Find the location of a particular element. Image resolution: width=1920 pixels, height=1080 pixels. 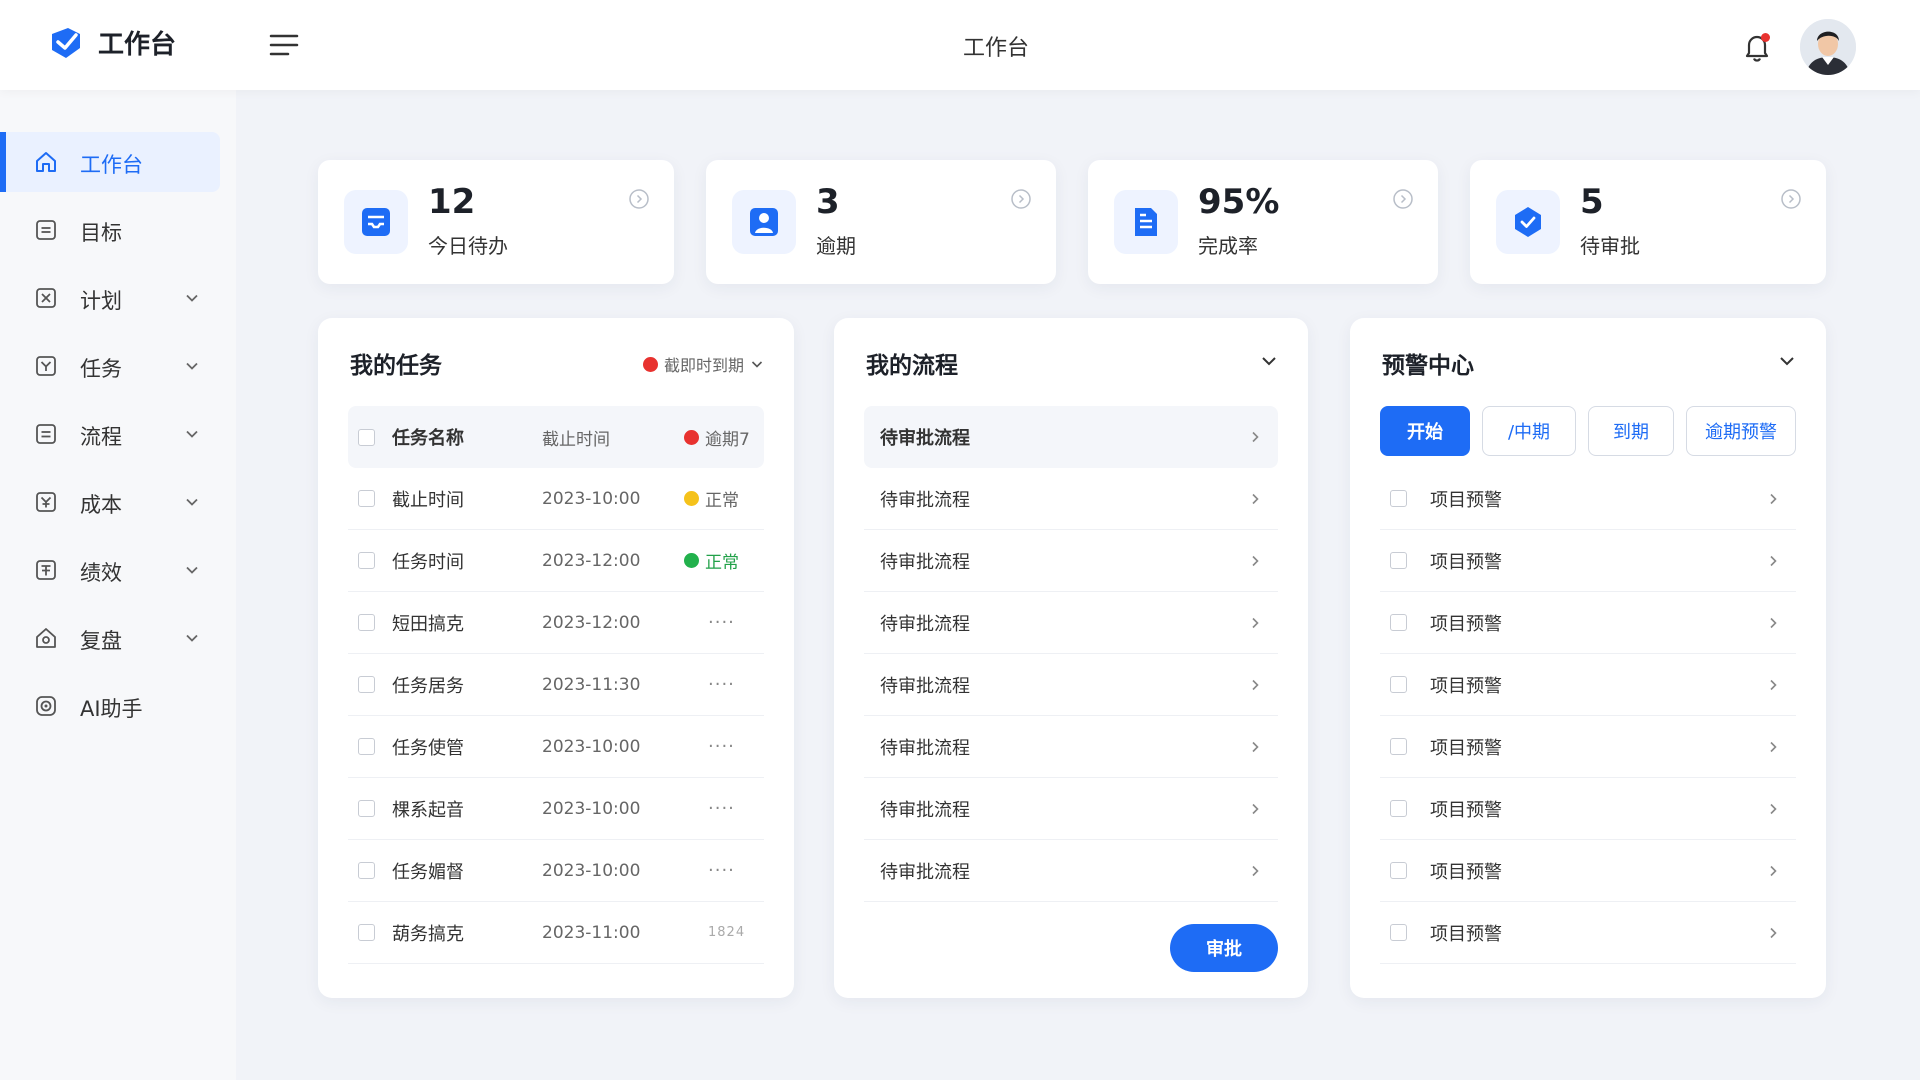

table-row: 棵系起音 2023-10:00 ···· is located at coordinates (556, 809).